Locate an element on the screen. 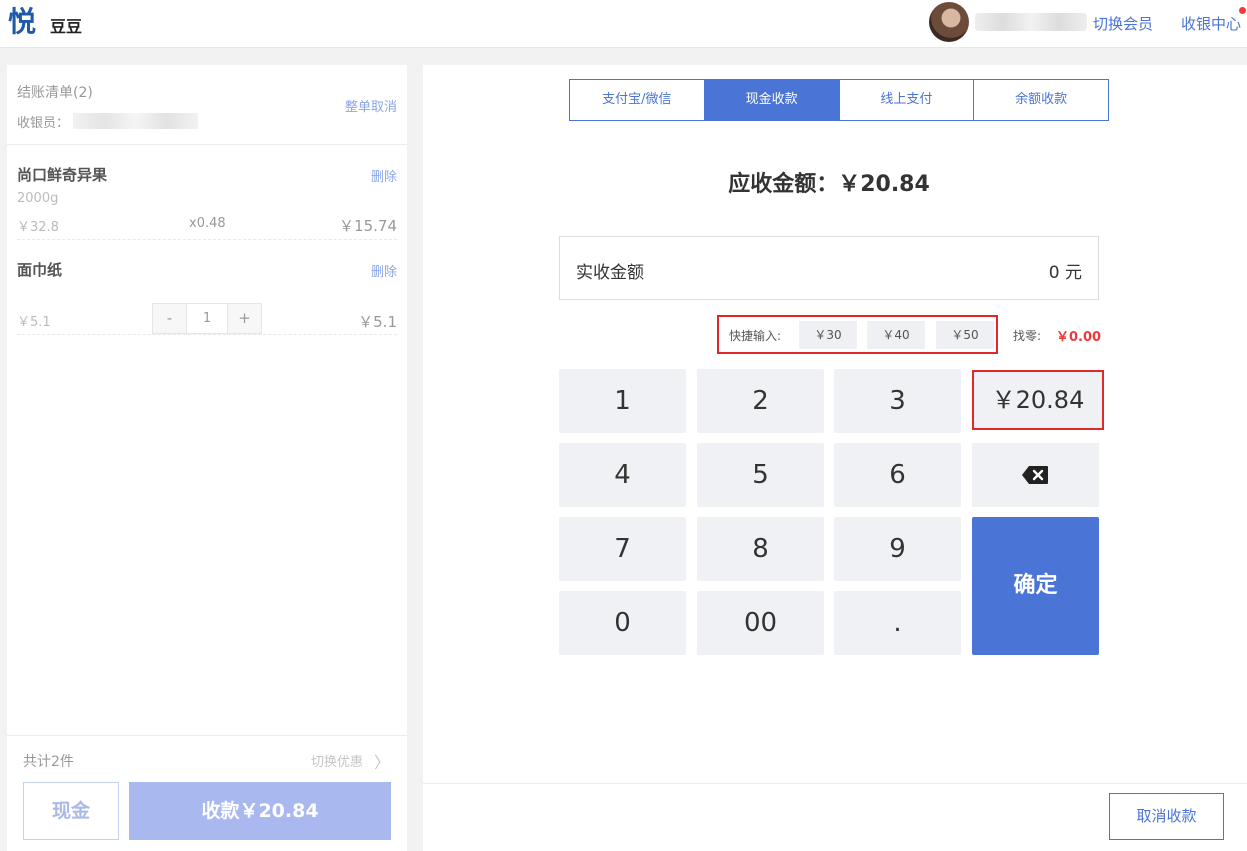 This screenshot has width=1247, height=851. keypad-key: . is located at coordinates (897, 623).